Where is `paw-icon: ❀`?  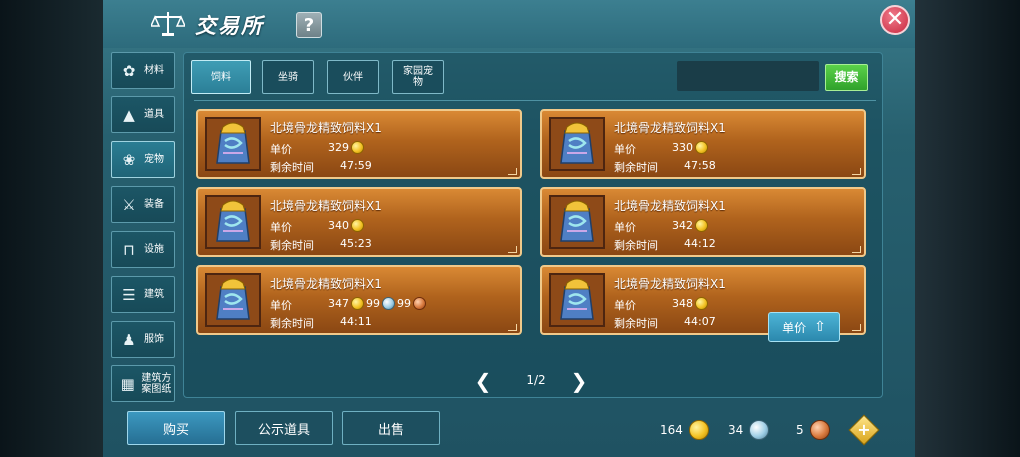
paw-icon: ❀ is located at coordinates (129, 159).